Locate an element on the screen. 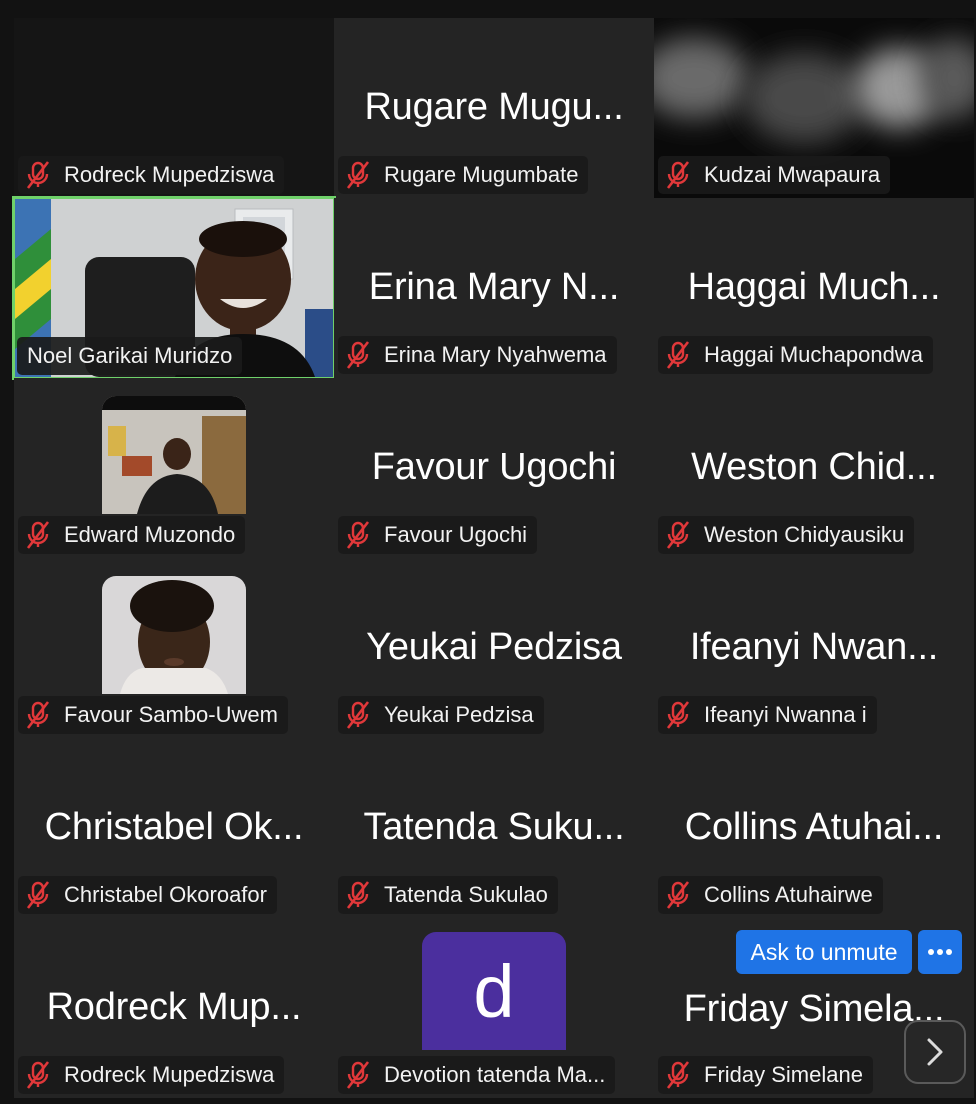 The image size is (976, 1104). participant-name: Edward Muzondo is located at coordinates (150, 534).